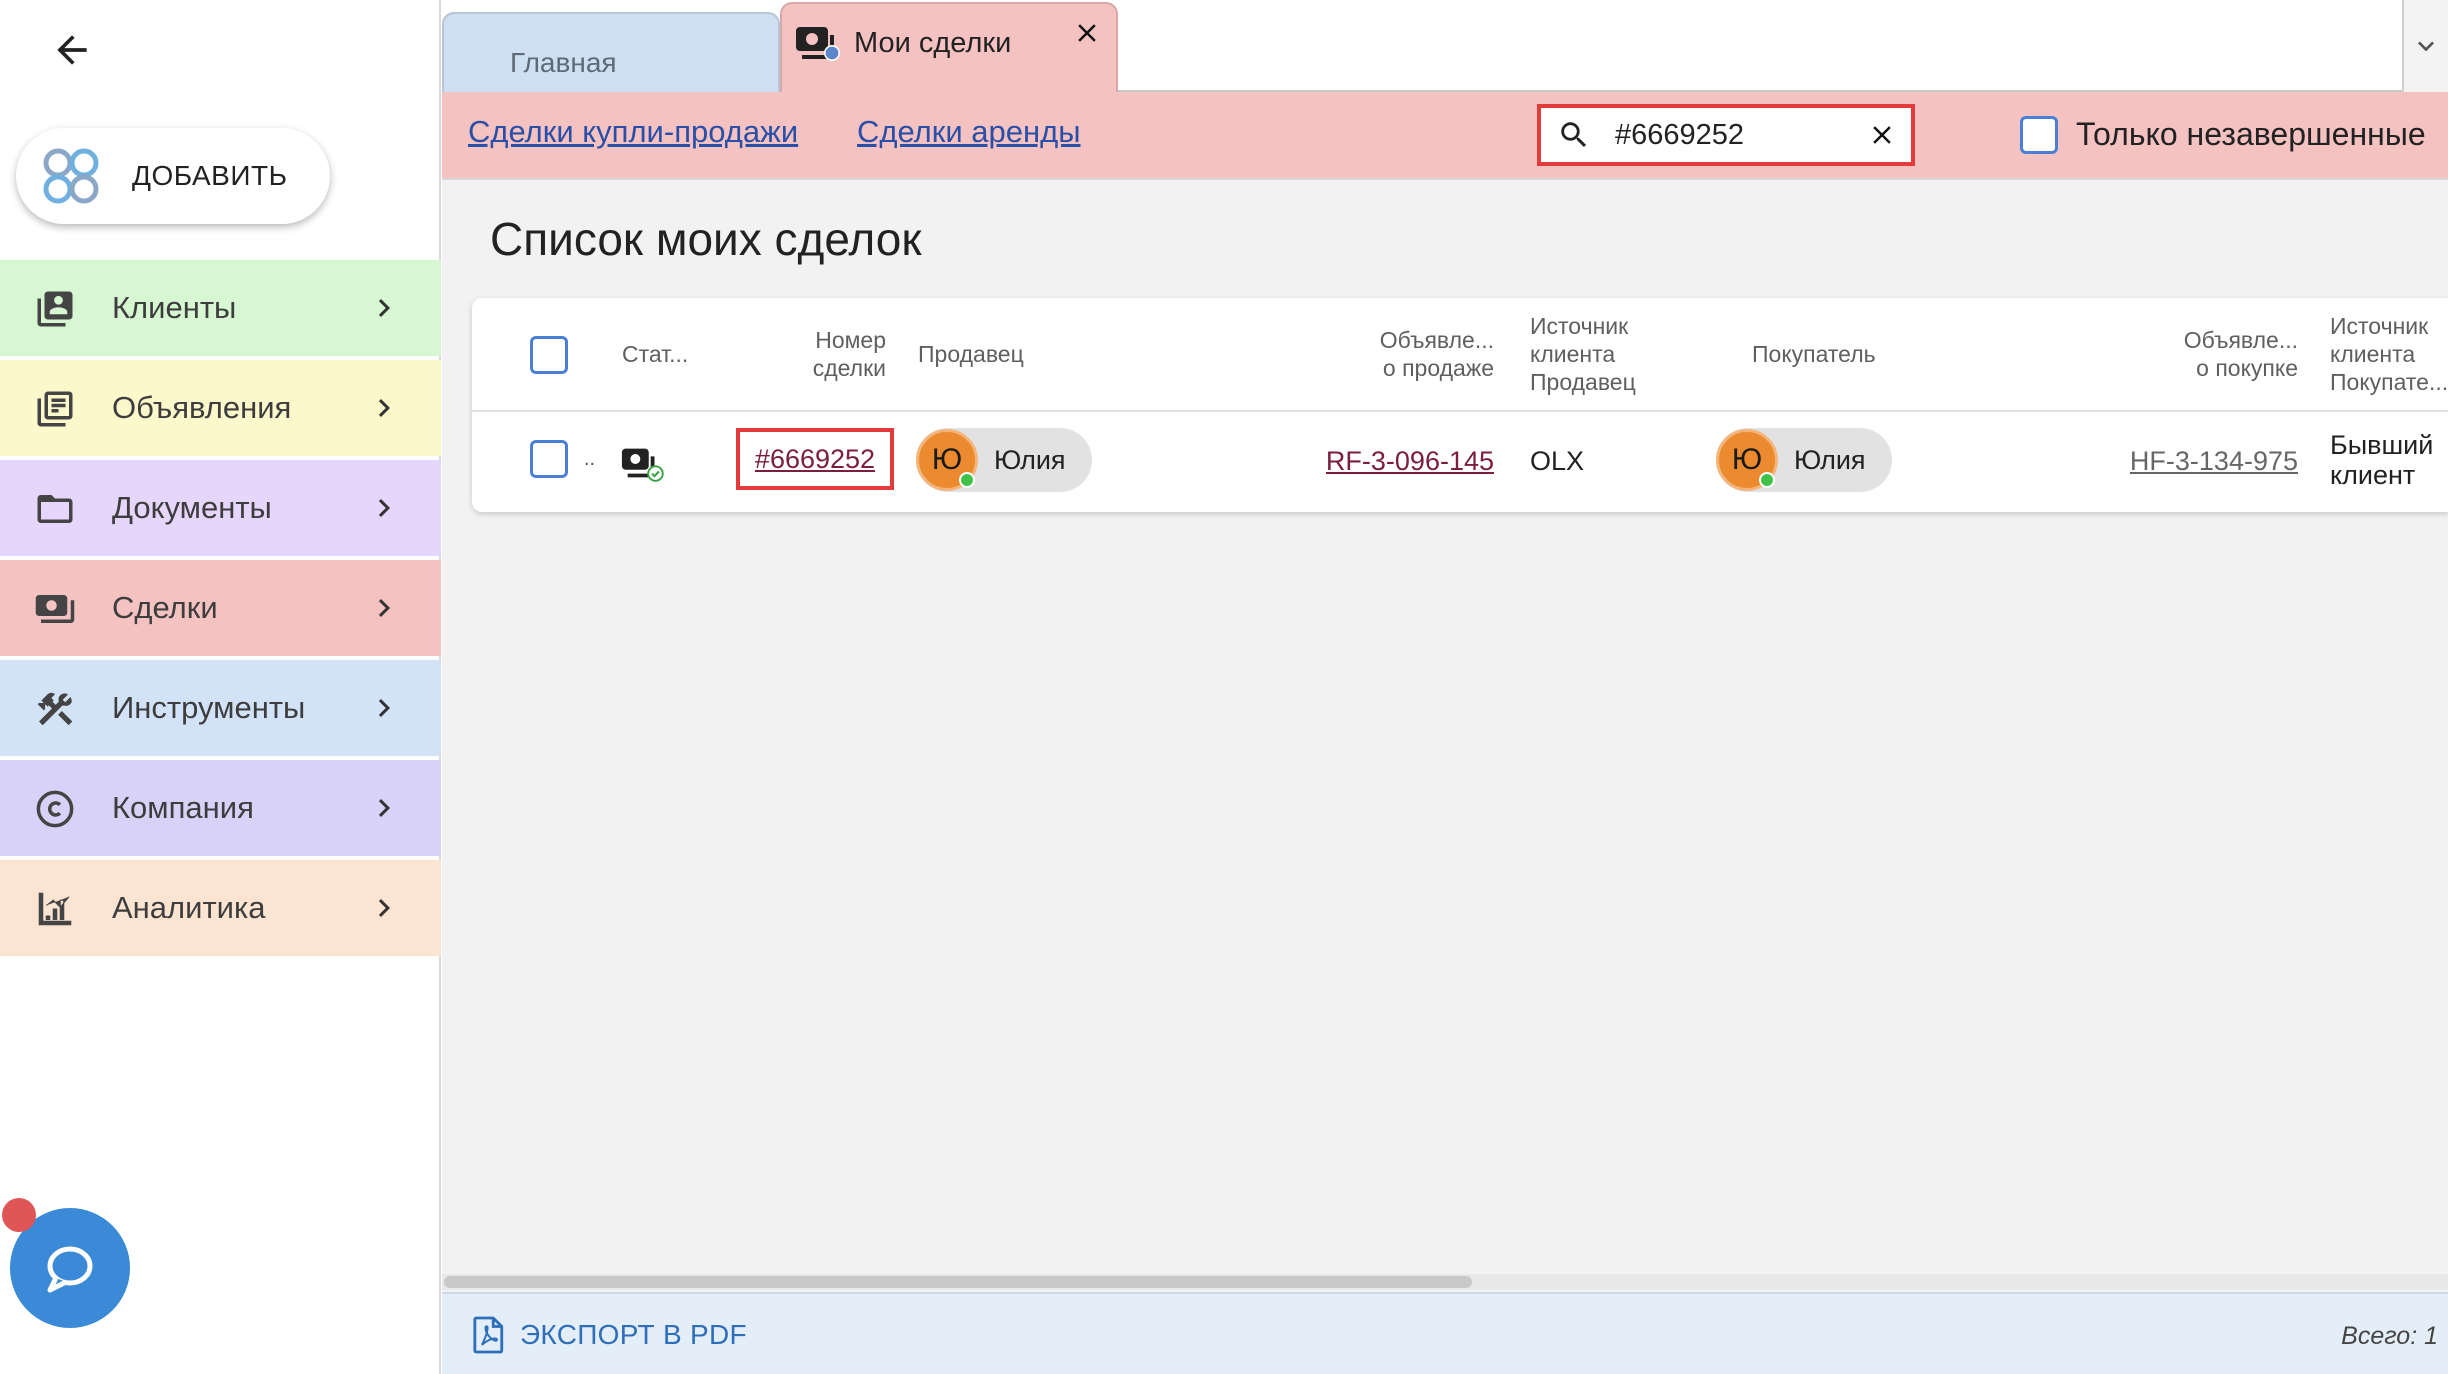  I want to click on sidebar-item-documents: Документы, so click(220, 508).